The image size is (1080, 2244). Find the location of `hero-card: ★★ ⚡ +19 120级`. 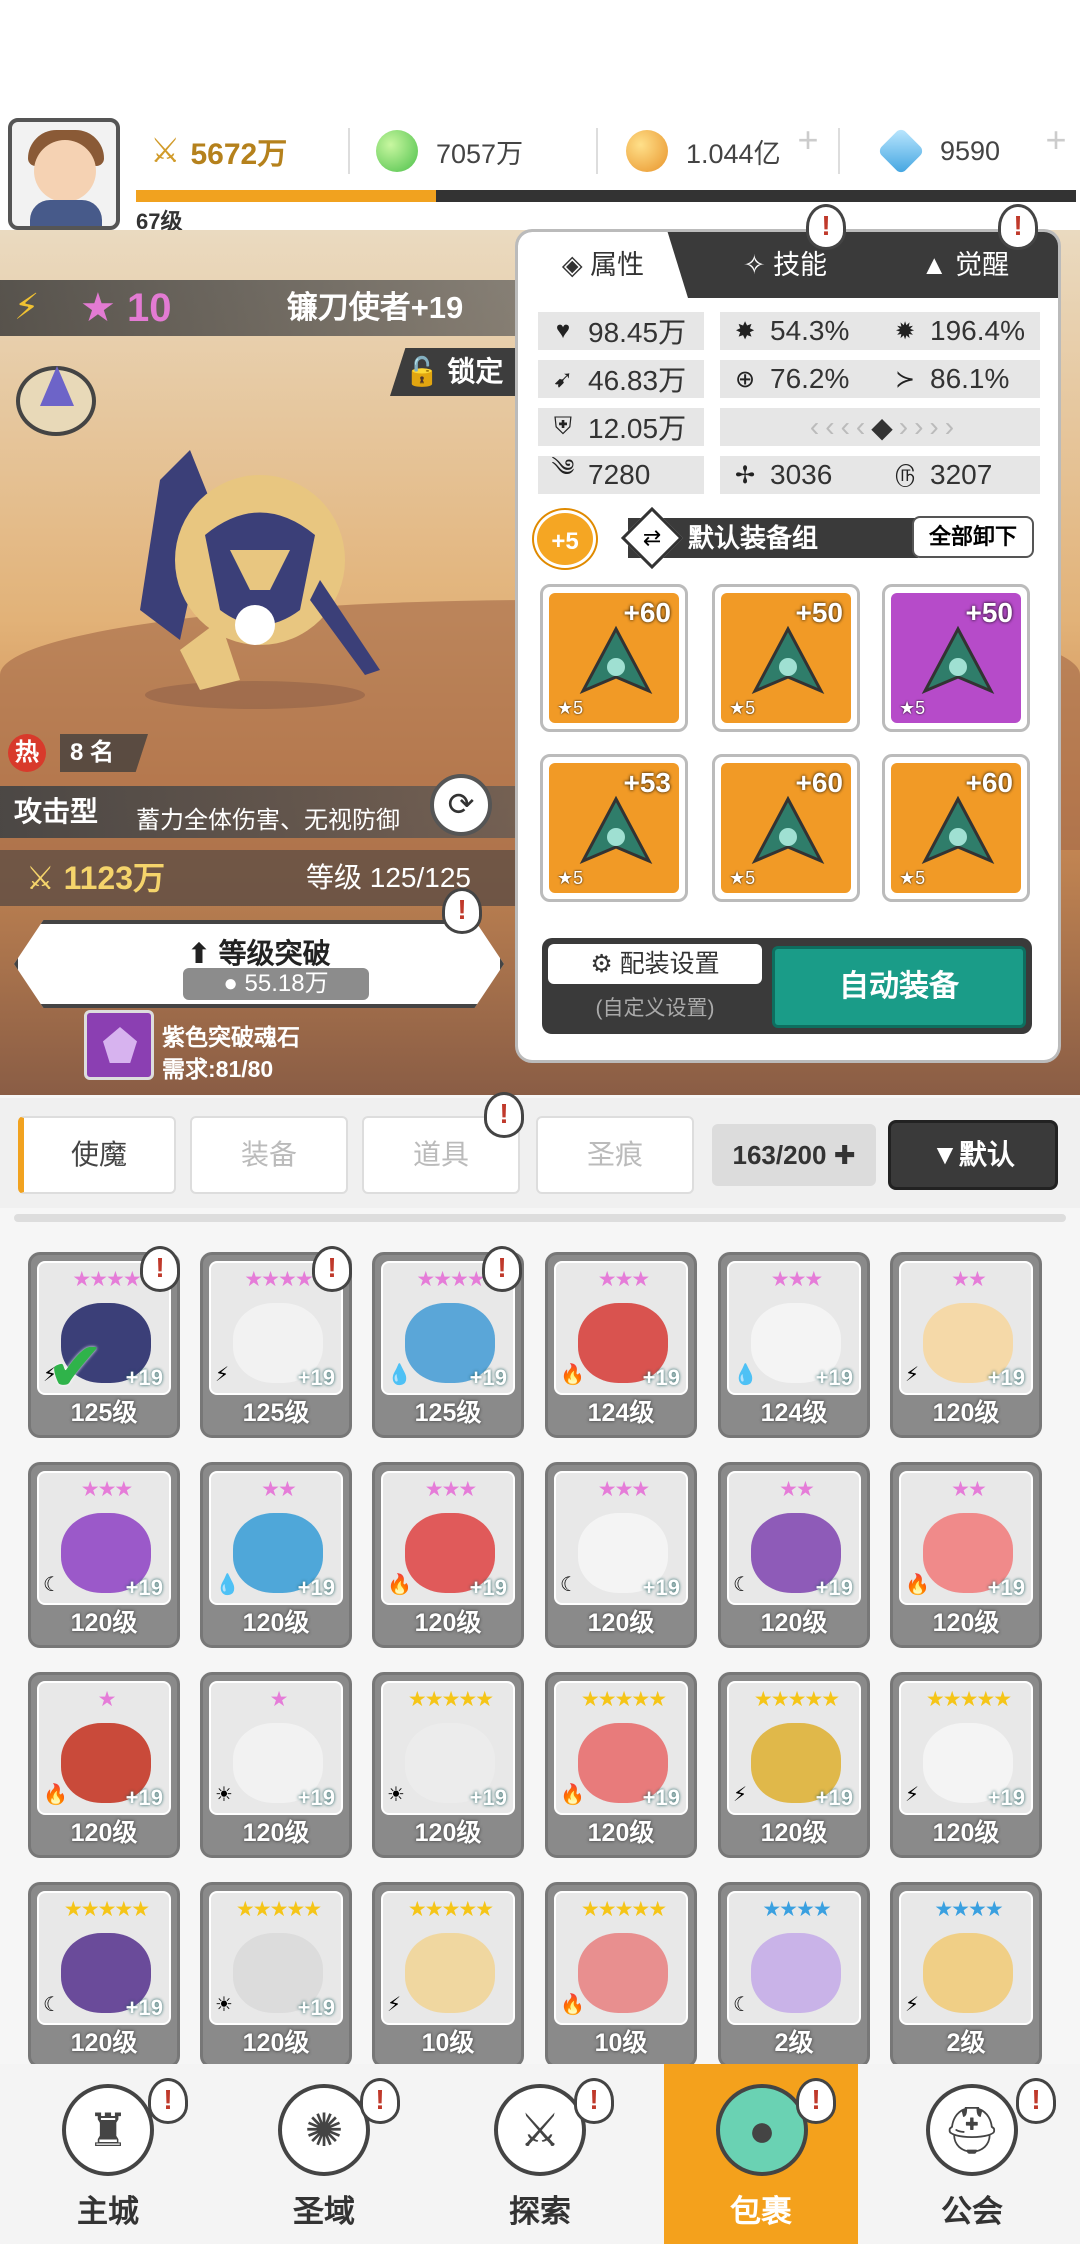

hero-card: ★★ ⚡ +19 120级 is located at coordinates (966, 1345).